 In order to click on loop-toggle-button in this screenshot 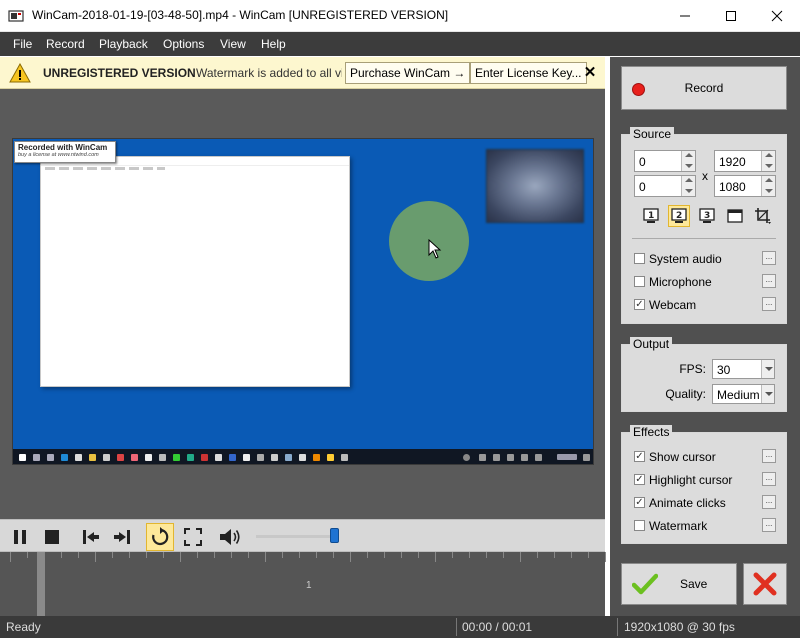, I will do `click(160, 537)`.